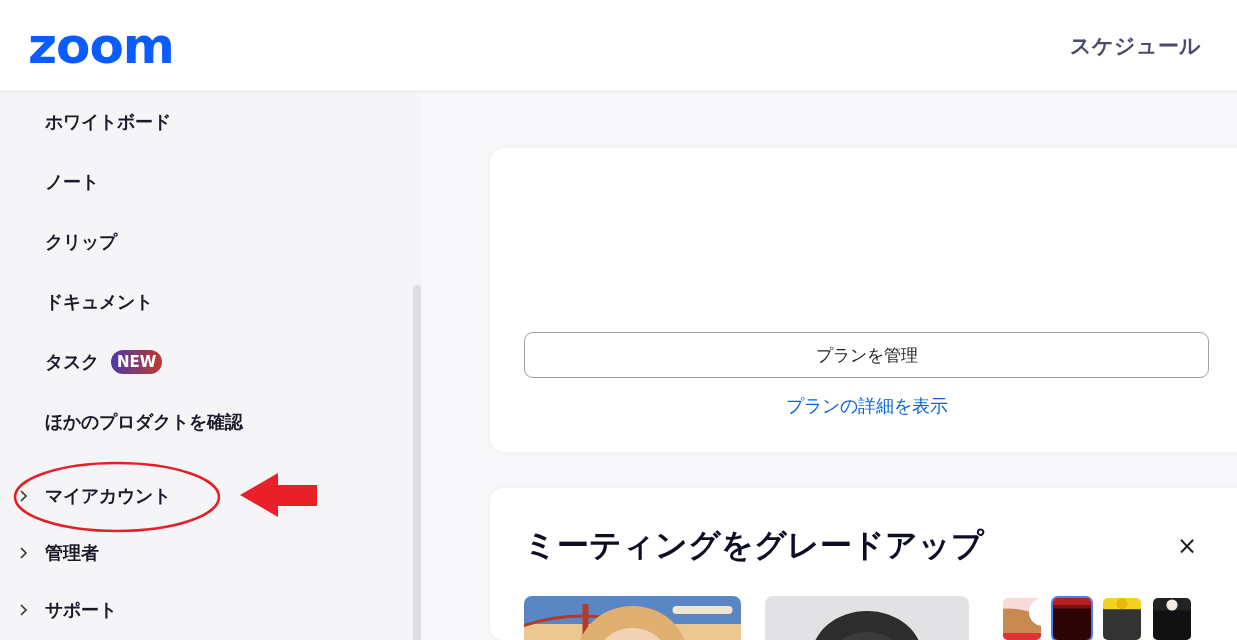 The height and width of the screenshot is (640, 1237). I want to click on zoom-logo: zoom, so click(101, 45).